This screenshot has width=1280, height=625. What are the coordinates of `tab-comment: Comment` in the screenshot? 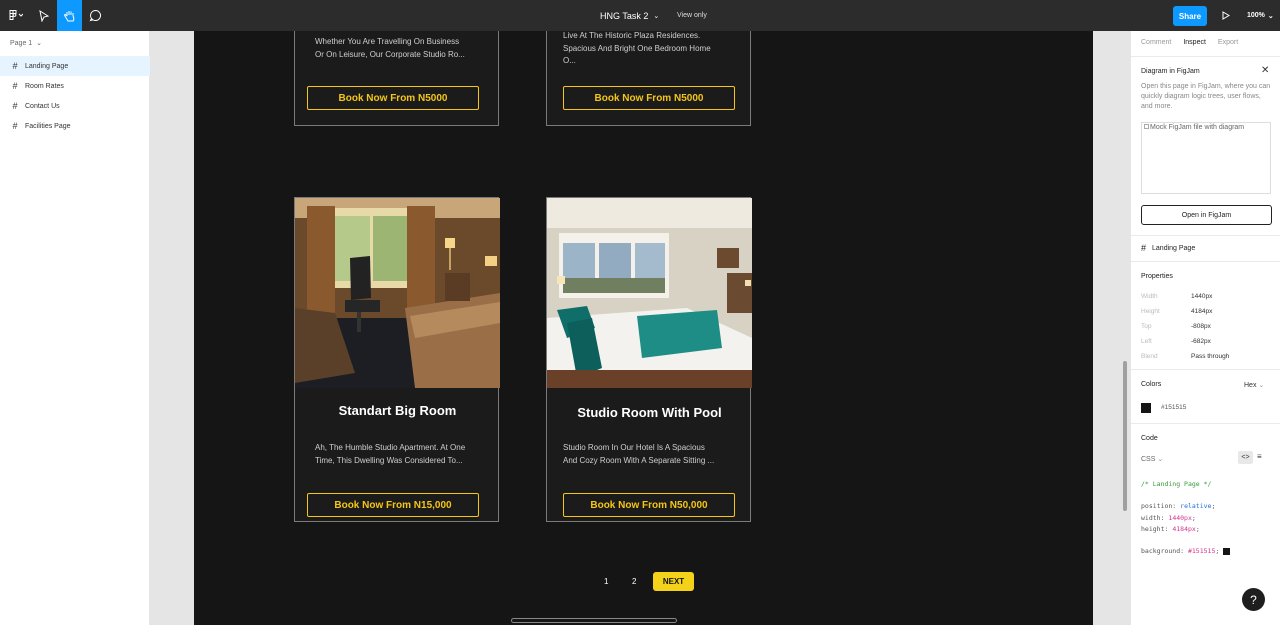 It's located at (1156, 42).